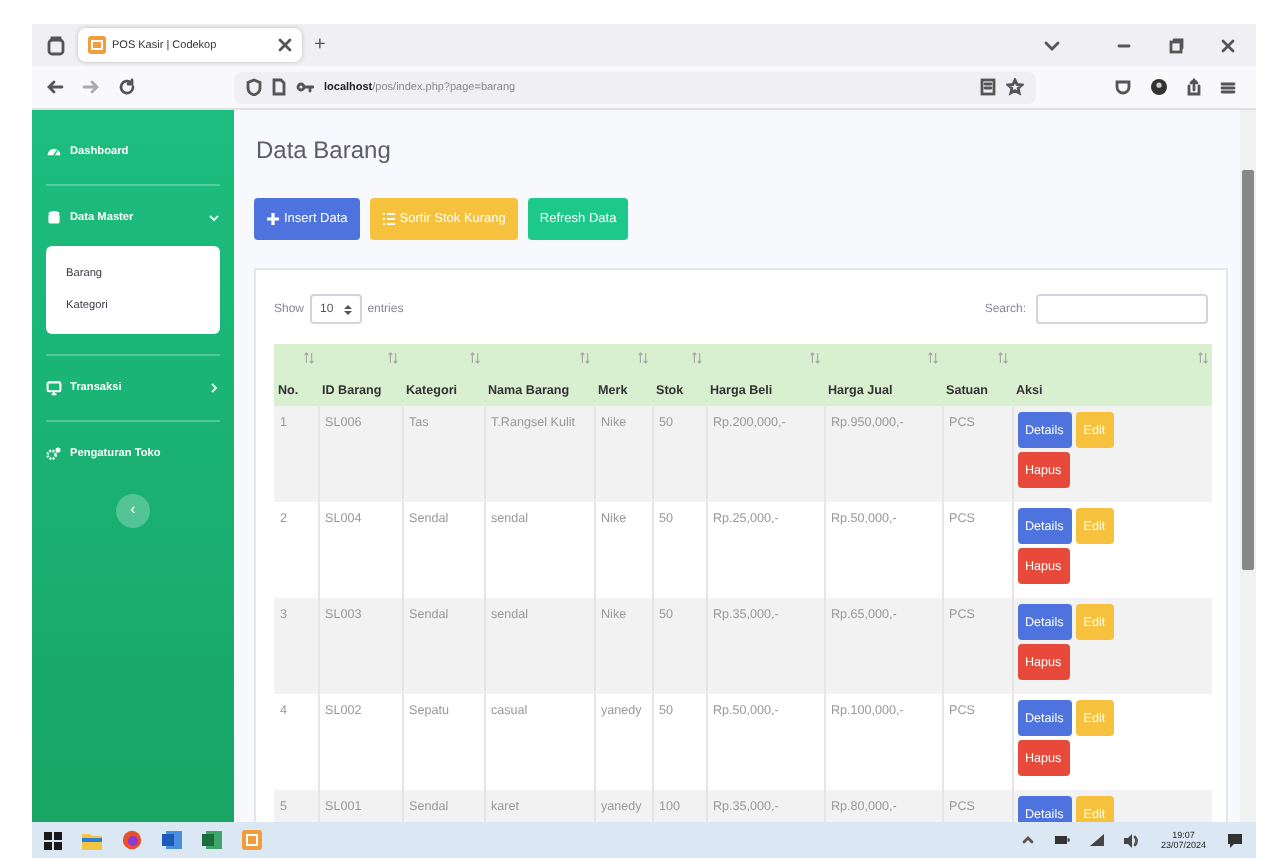 Image resolution: width=1270 pixels, height=858 pixels. Describe the element at coordinates (273, 219) in the screenshot. I see `plus-icon` at that location.